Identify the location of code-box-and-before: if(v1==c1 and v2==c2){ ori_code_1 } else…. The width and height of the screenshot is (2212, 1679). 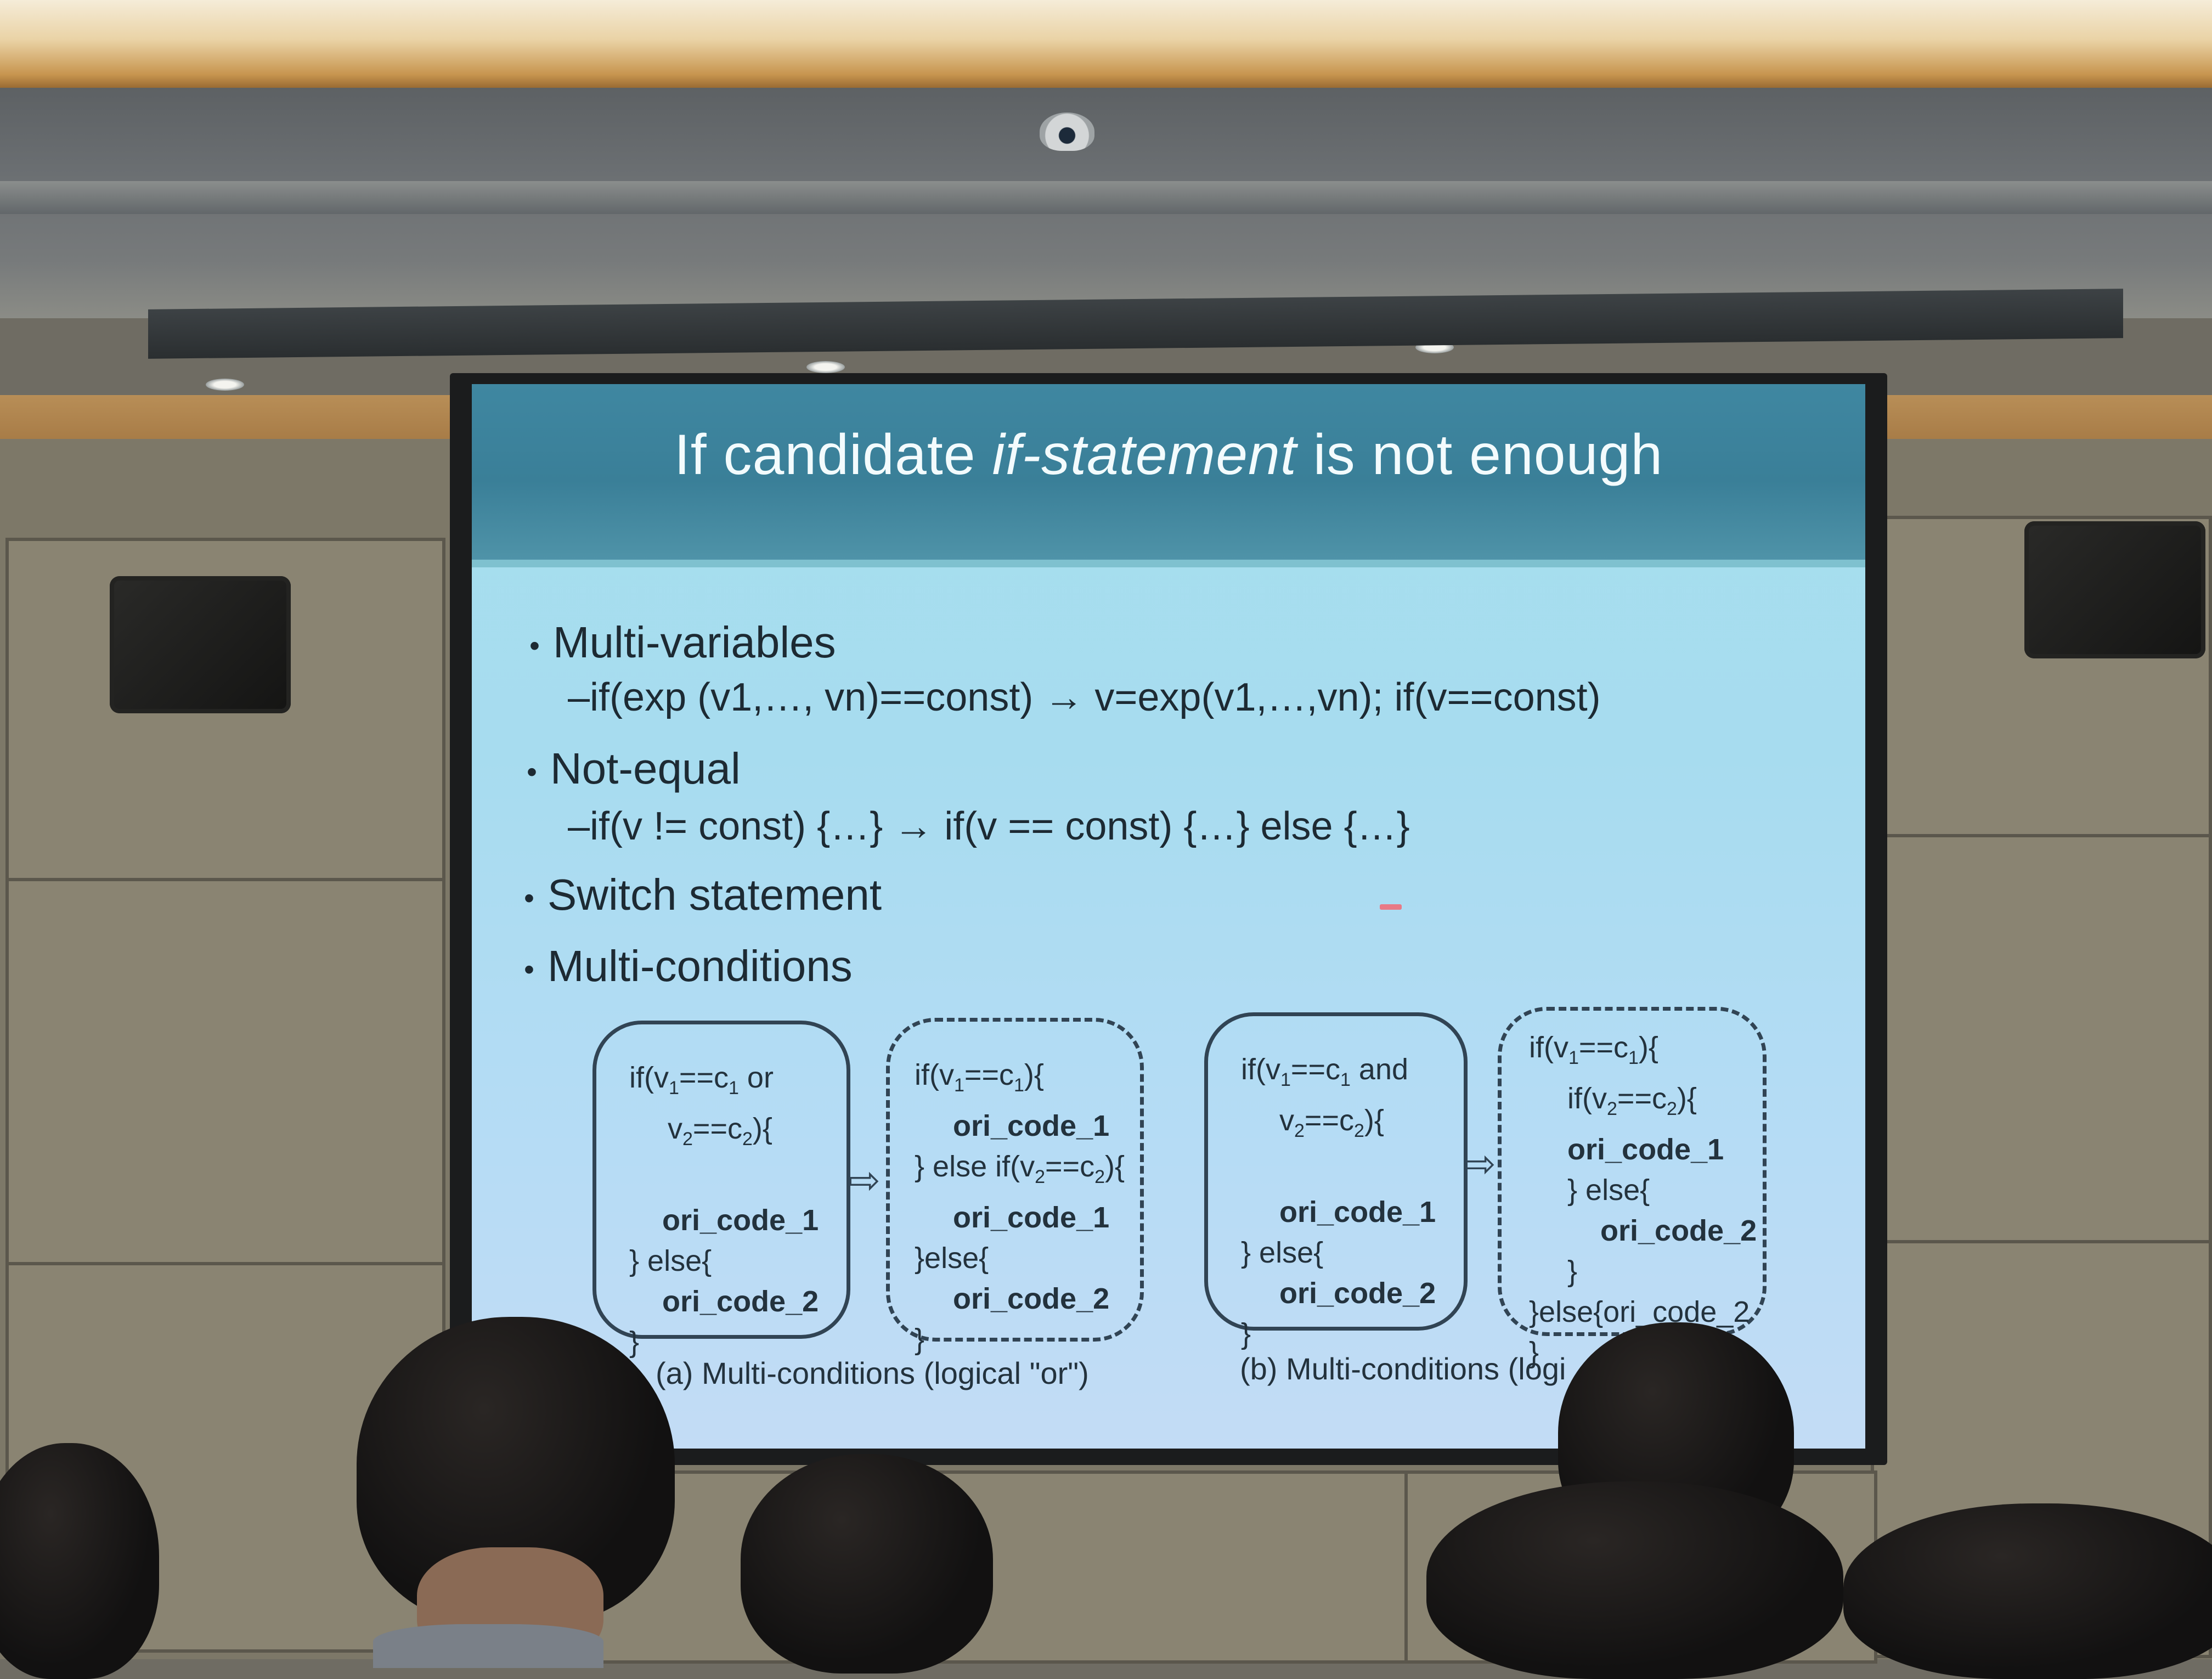
(1336, 1181).